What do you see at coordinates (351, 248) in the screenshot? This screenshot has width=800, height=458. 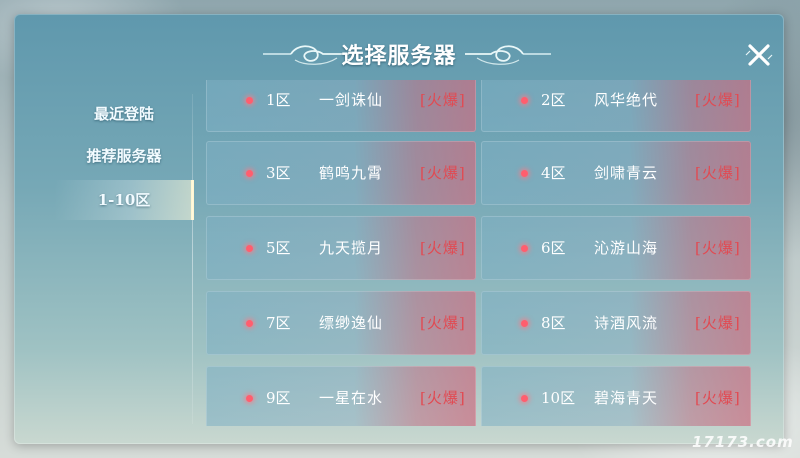 I see `server-name: 九天揽月` at bounding box center [351, 248].